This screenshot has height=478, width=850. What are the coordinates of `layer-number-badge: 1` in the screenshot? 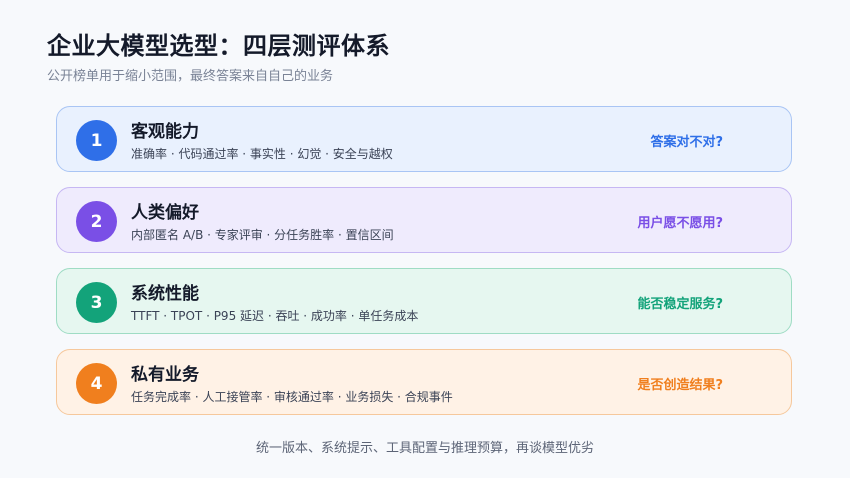 It's located at (96, 140).